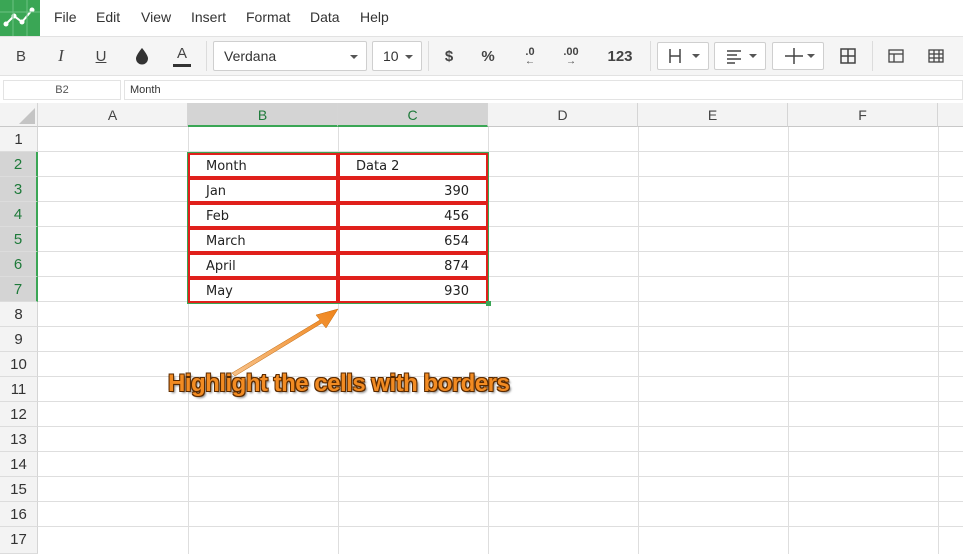 The height and width of the screenshot is (554, 963). What do you see at coordinates (19, 339) in the screenshot?
I see `row-header-9: 9` at bounding box center [19, 339].